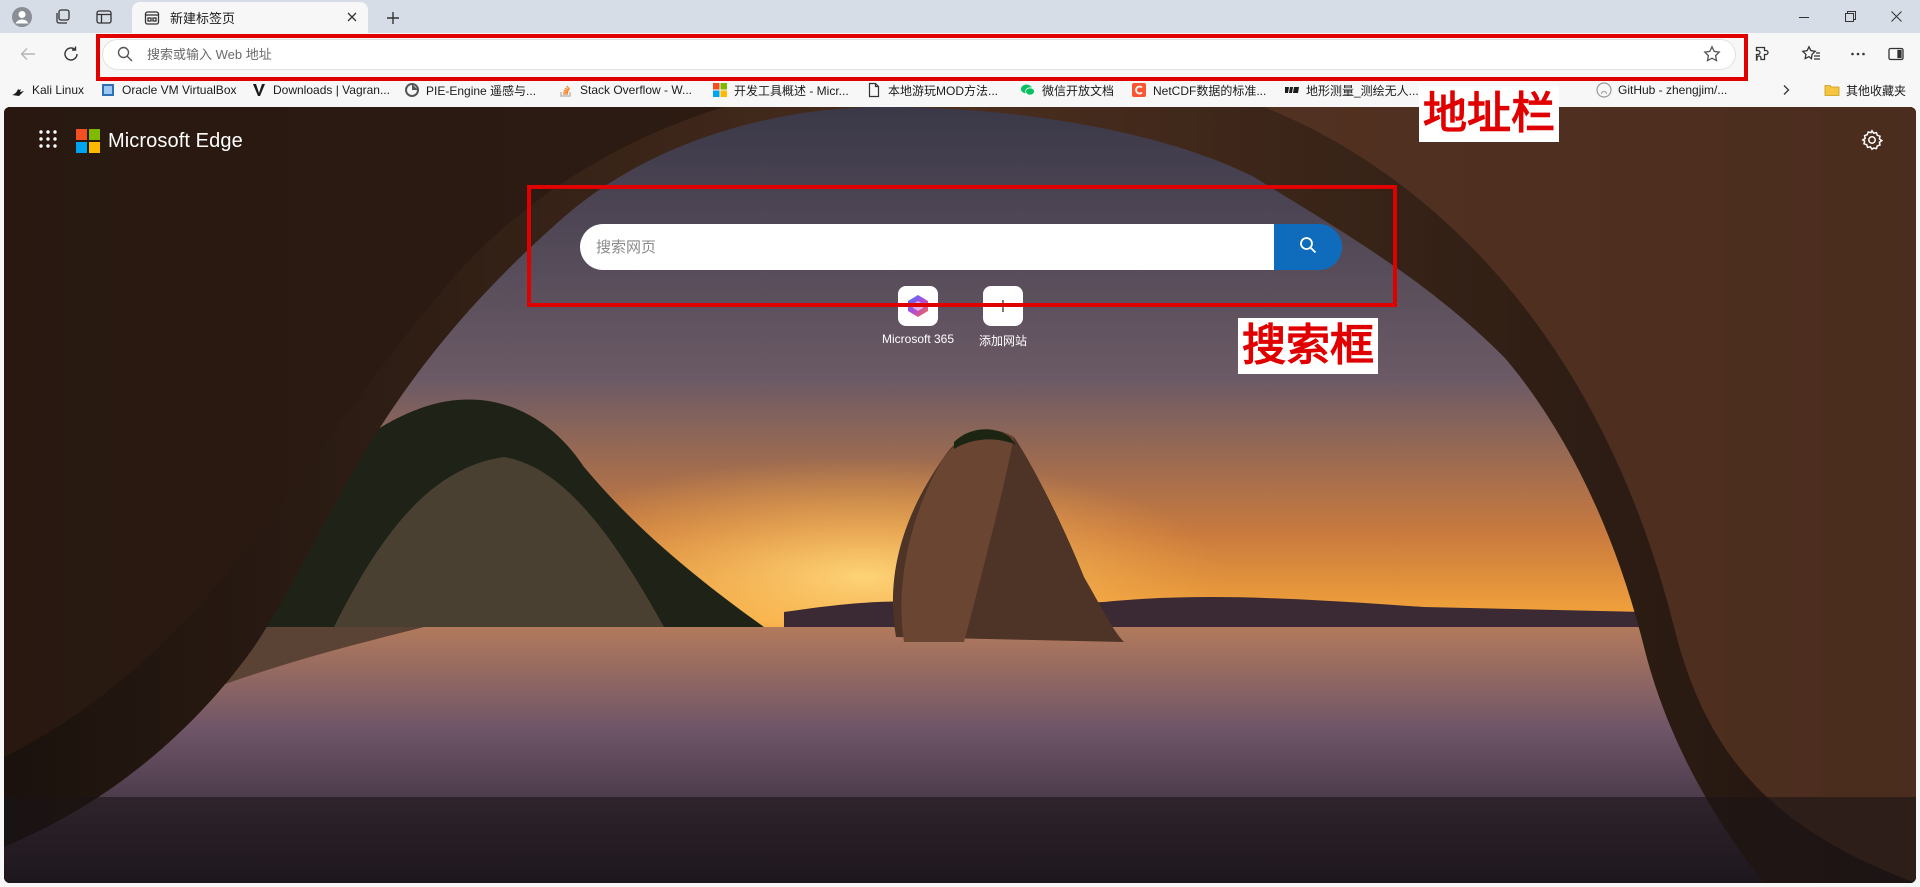 The height and width of the screenshot is (887, 1920). What do you see at coordinates (412, 90) in the screenshot?
I see `pie-engine-icon` at bounding box center [412, 90].